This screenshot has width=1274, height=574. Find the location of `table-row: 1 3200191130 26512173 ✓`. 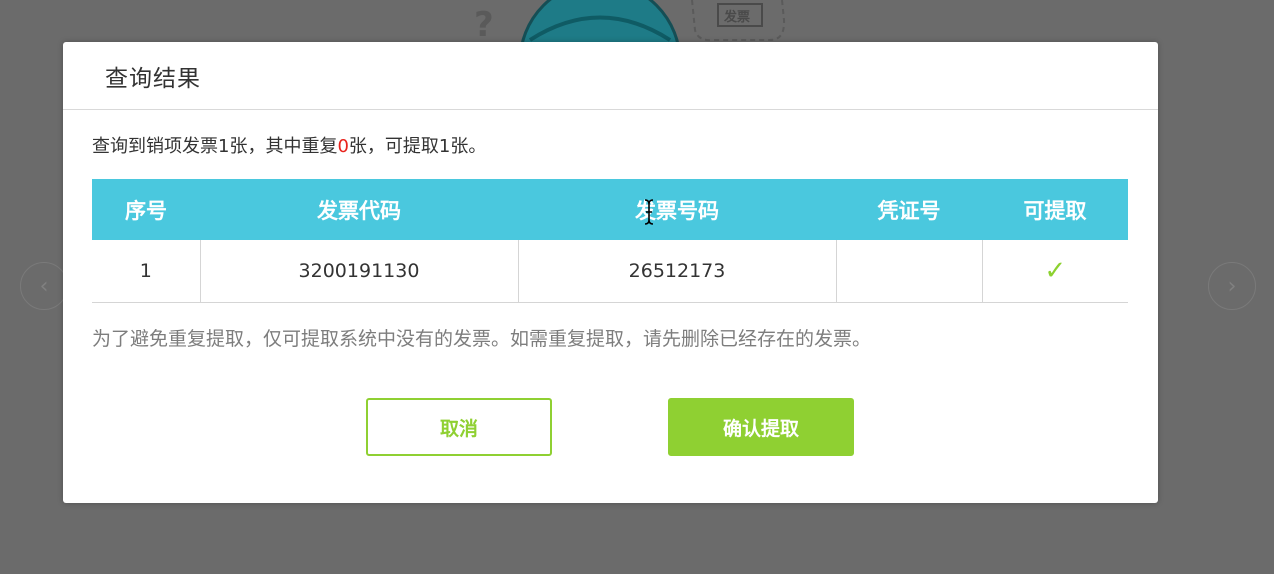

table-row: 1 3200191130 26512173 ✓ is located at coordinates (610, 271).